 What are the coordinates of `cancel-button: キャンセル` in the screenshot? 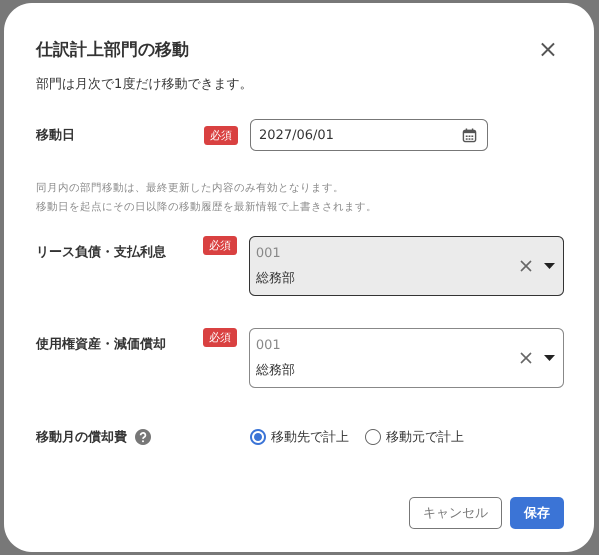 It's located at (455, 513).